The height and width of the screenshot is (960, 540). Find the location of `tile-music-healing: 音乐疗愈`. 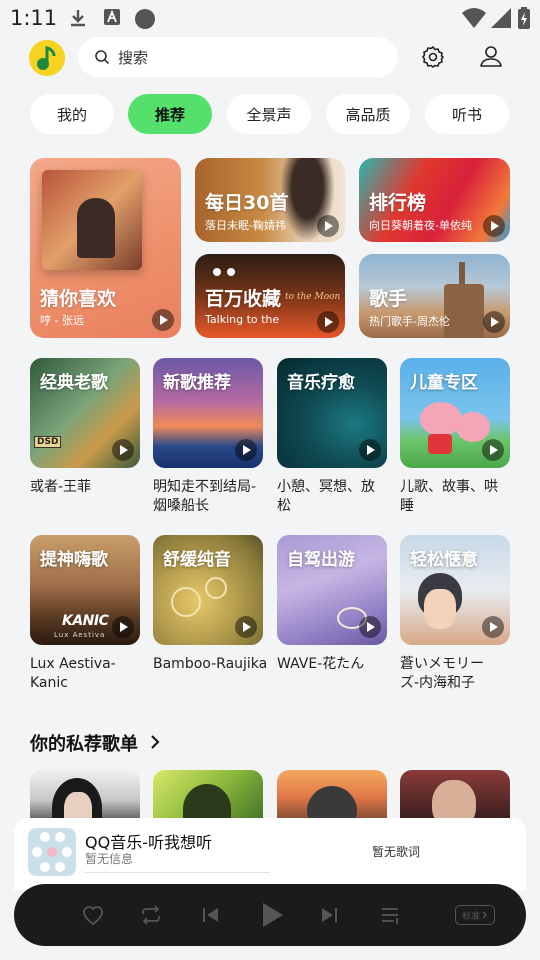

tile-music-healing: 音乐疗愈 is located at coordinates (332, 413).